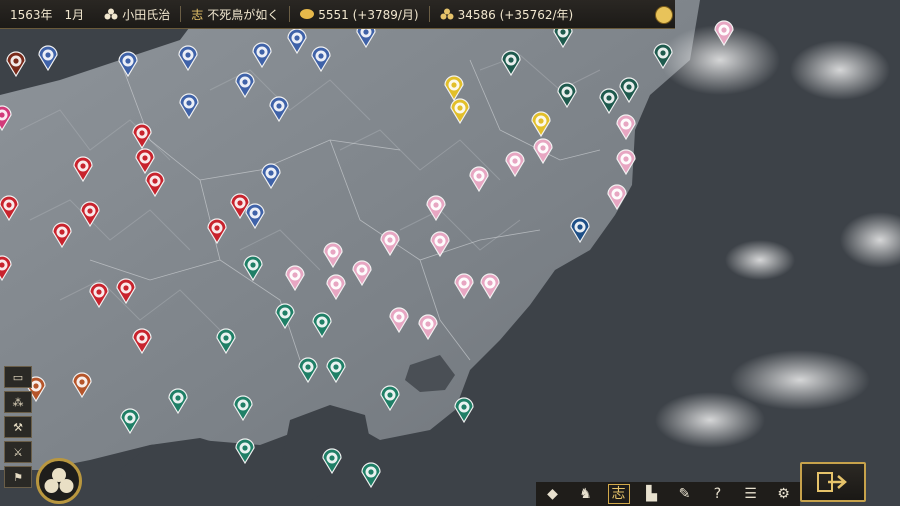  What do you see at coordinates (197, 14) in the screenshot?
I see `policy-icon: 志` at bounding box center [197, 14].